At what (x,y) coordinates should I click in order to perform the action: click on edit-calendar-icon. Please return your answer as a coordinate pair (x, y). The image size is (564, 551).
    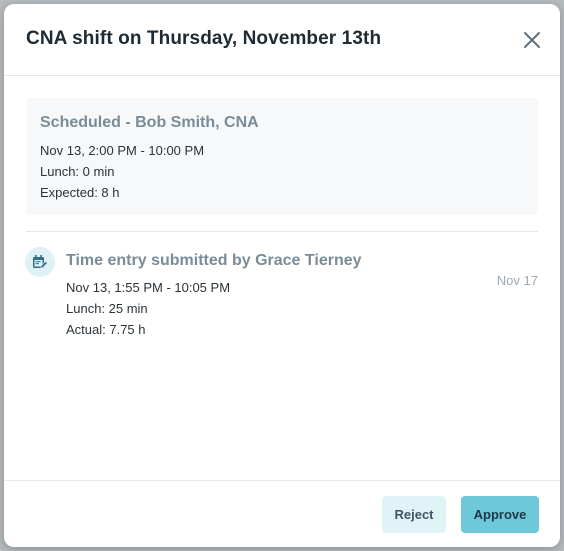
    Looking at the image, I should click on (40, 261).